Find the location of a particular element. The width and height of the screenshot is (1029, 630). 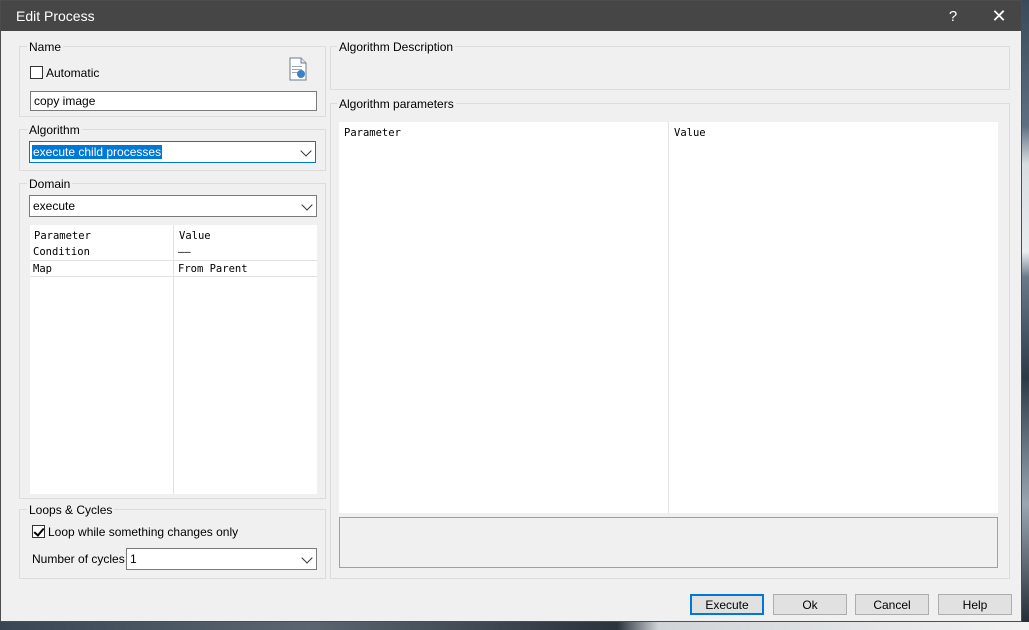

document-icon is located at coordinates (298, 69).